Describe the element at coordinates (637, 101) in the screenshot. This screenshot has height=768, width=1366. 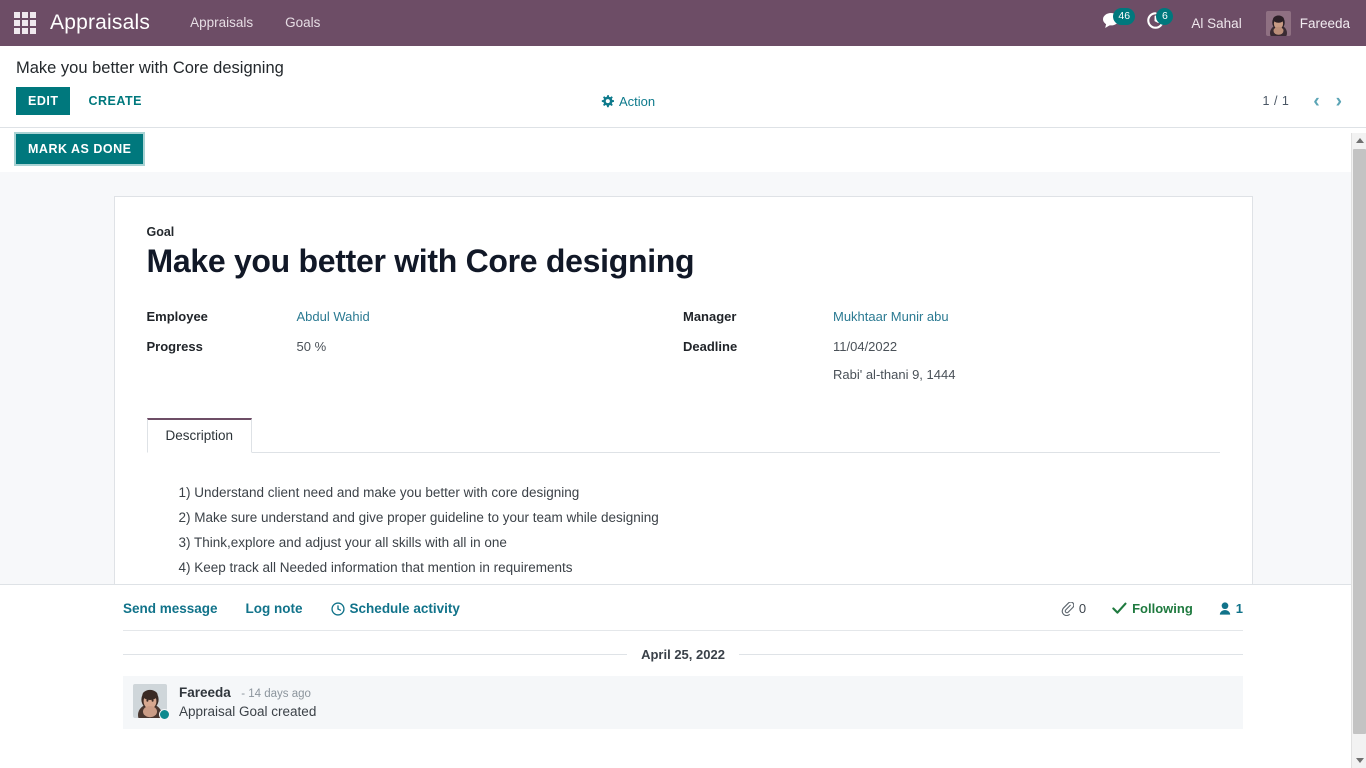
I see `action-menu-label: Action` at that location.